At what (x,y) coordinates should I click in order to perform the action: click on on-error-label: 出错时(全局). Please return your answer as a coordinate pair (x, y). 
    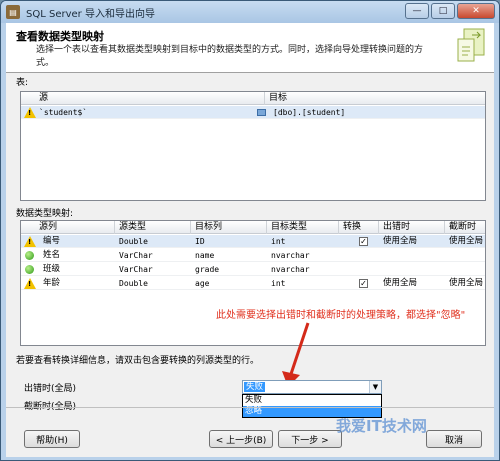
    Looking at the image, I should click on (50, 389).